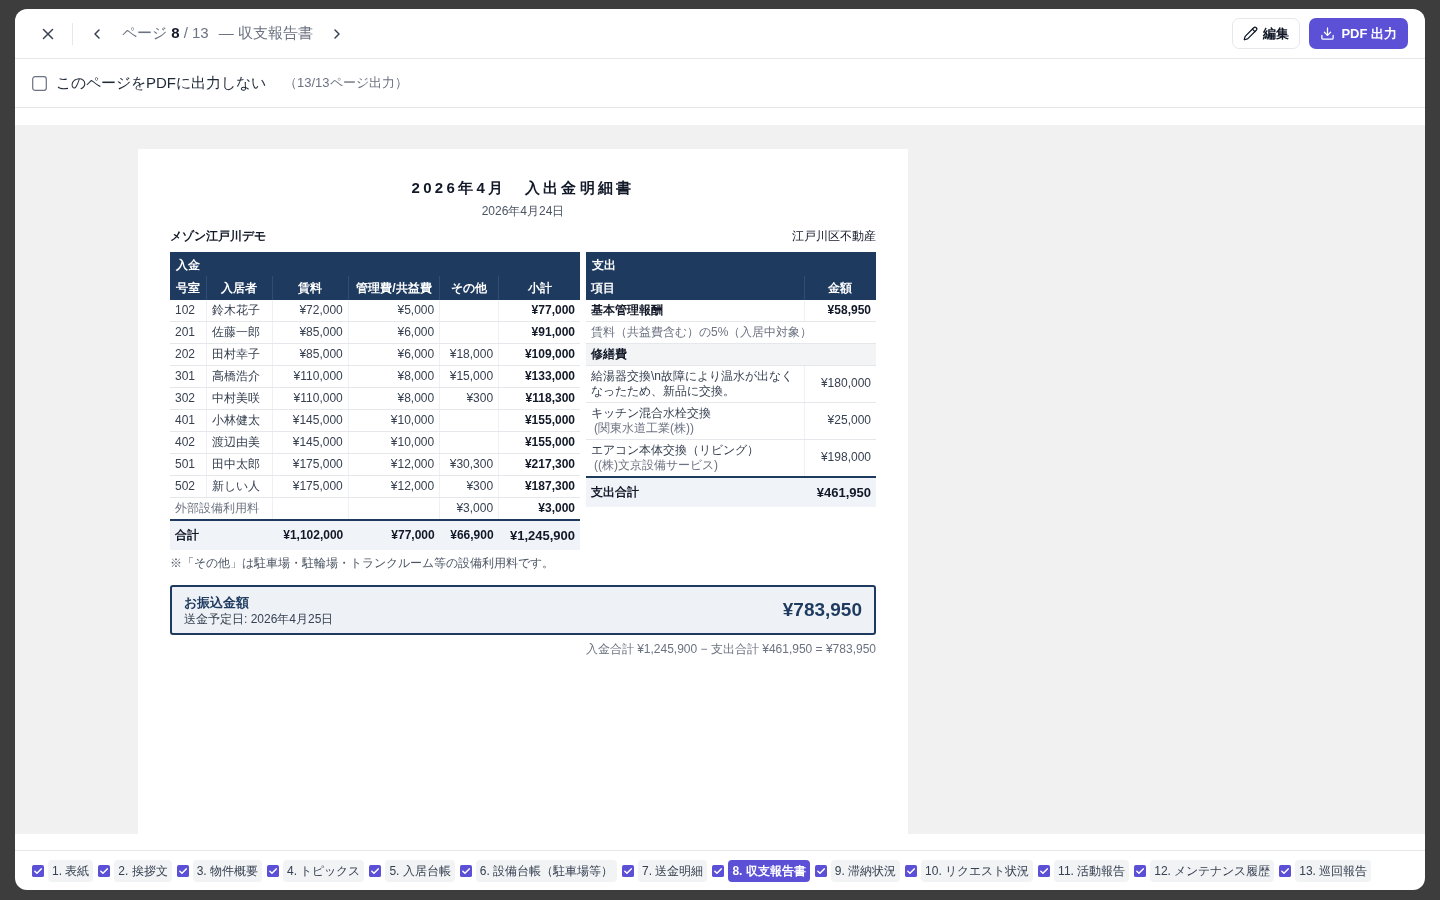  Describe the element at coordinates (227, 870) in the screenshot. I see `page-tab: 3. 物件概要` at that location.